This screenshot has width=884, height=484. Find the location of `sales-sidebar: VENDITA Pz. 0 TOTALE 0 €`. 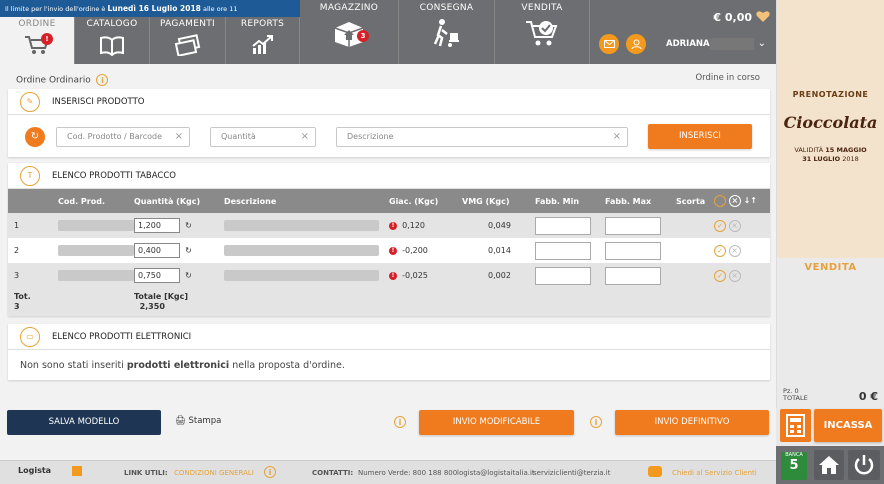

sales-sidebar: VENDITA Pz. 0 TOTALE 0 € is located at coordinates (830, 333).